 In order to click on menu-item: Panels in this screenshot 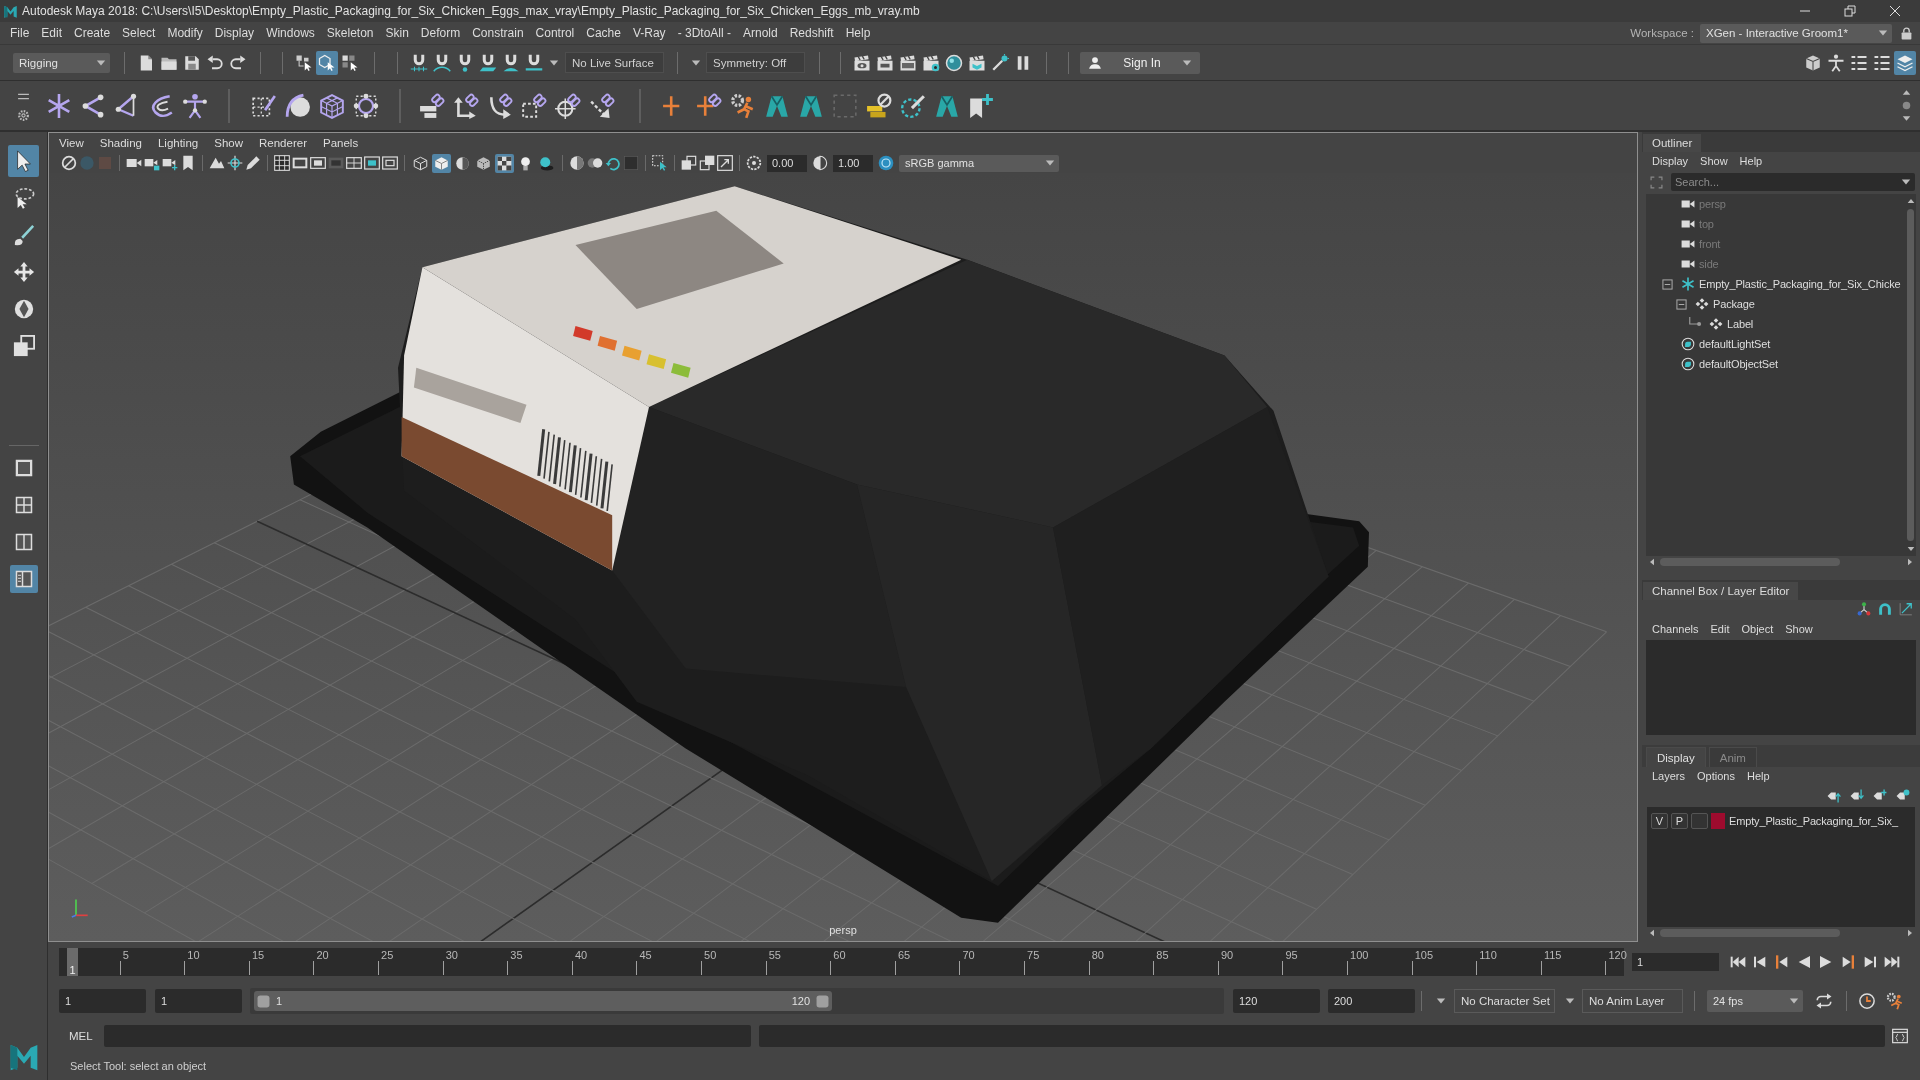, I will do `click(340, 143)`.